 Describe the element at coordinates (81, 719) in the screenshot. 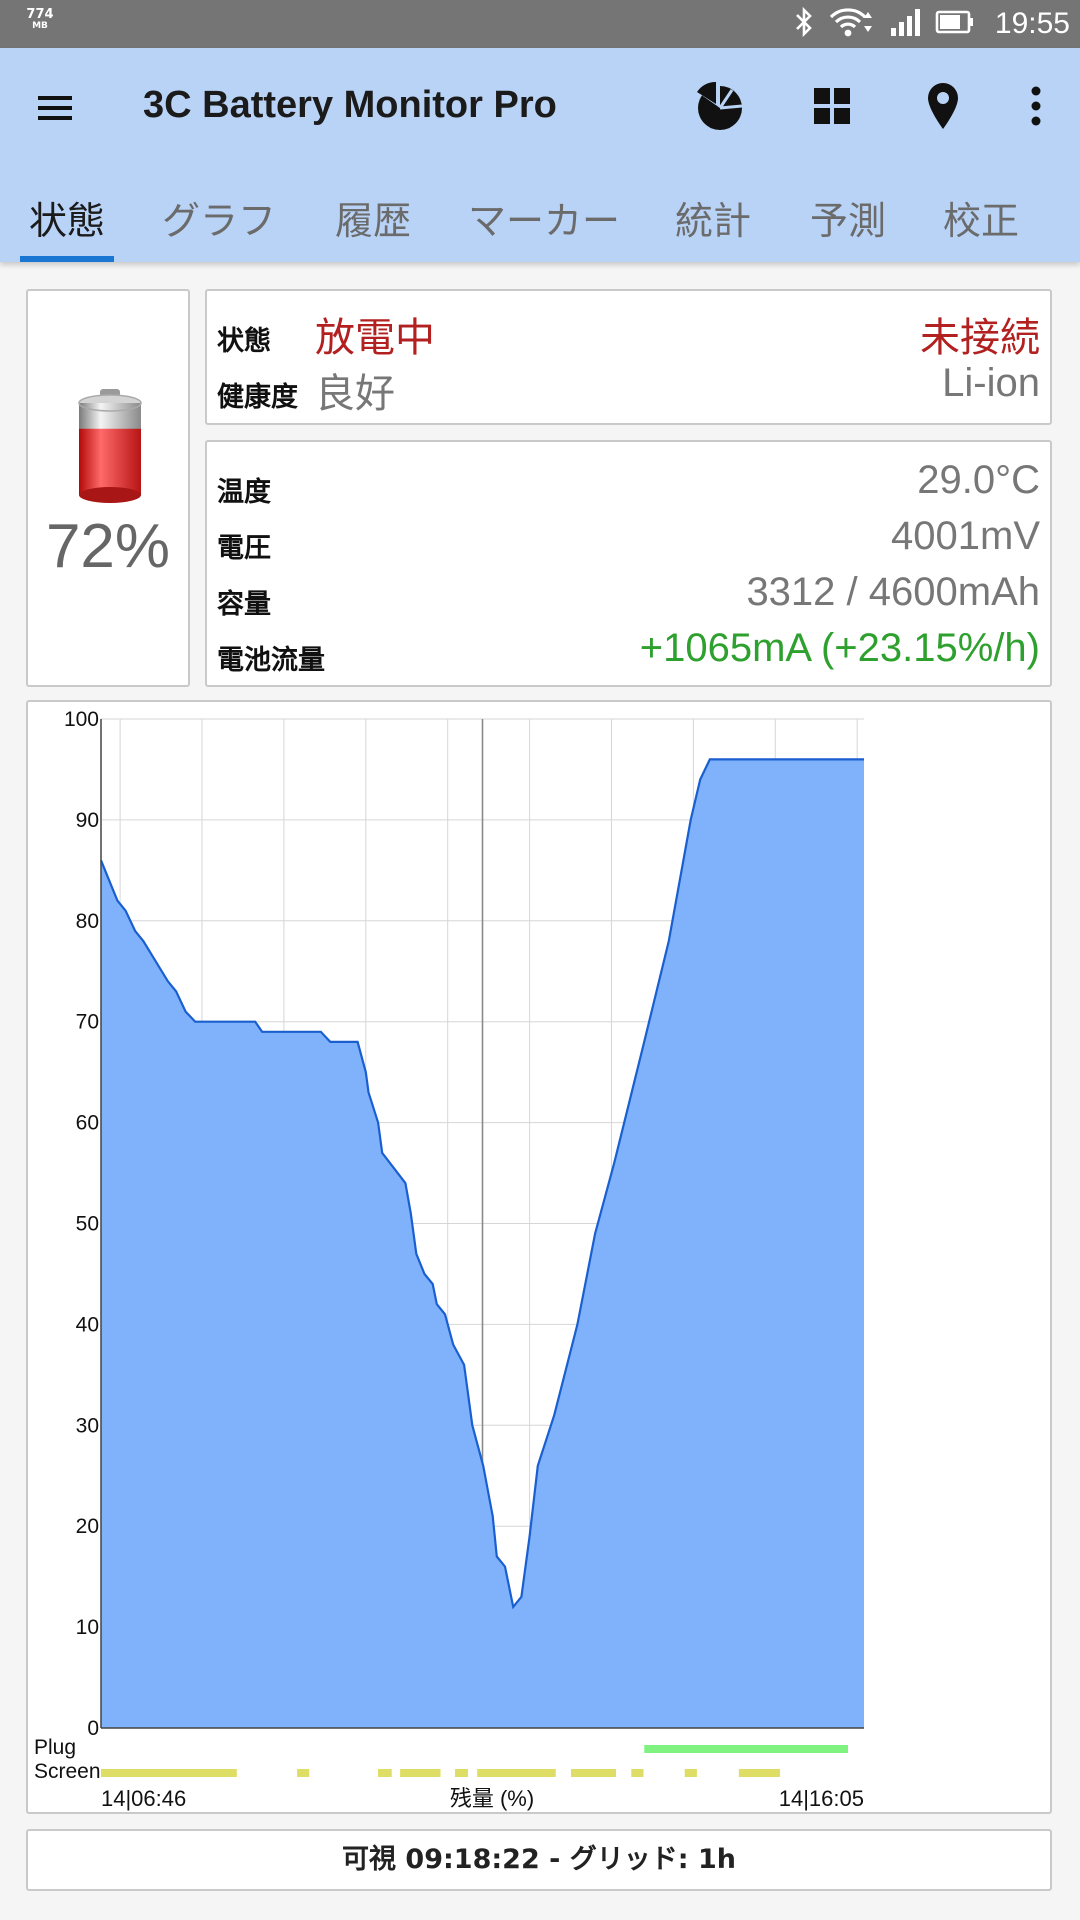

I see `y-tick-label: 100` at that location.